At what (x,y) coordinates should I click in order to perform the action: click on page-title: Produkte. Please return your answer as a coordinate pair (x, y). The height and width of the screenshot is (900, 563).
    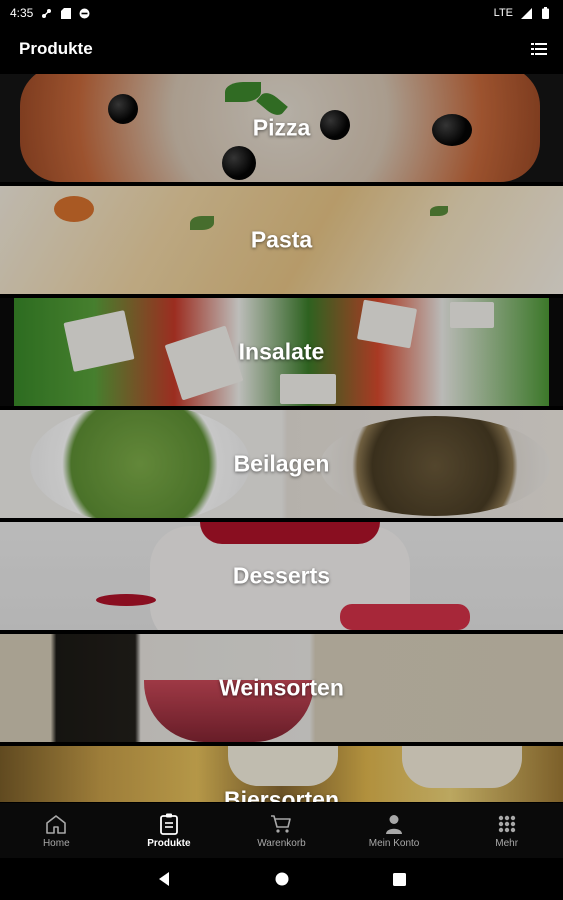
    Looking at the image, I should click on (56, 48).